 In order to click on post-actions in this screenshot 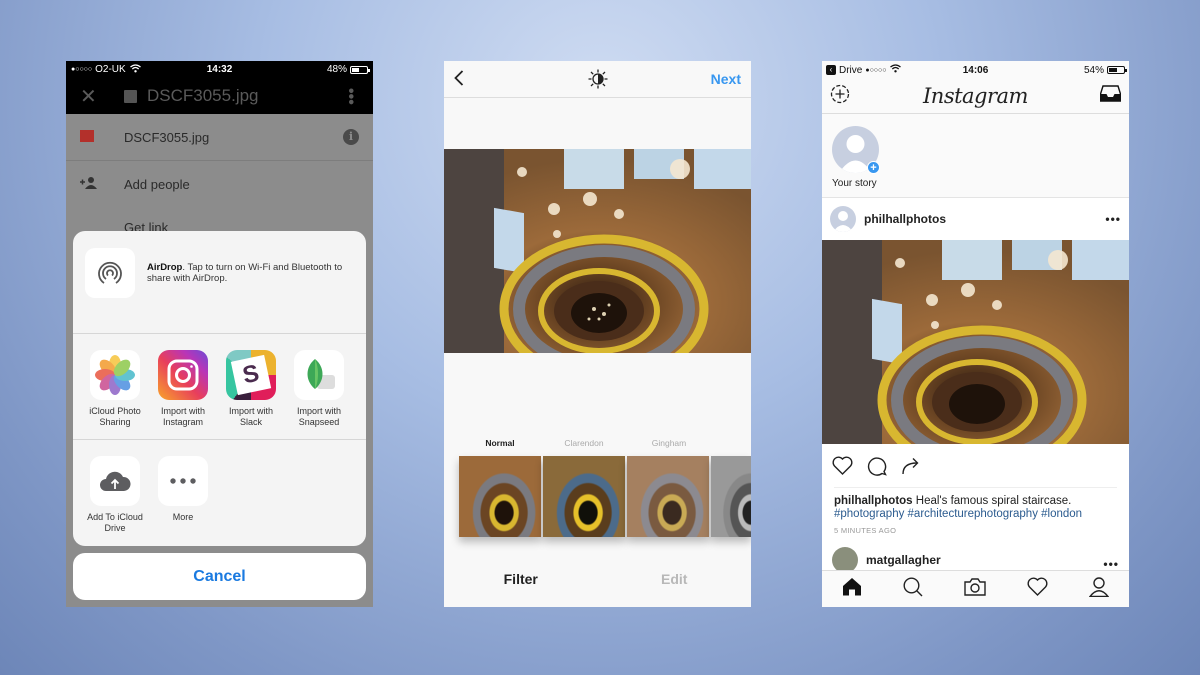, I will do `click(975, 468)`.